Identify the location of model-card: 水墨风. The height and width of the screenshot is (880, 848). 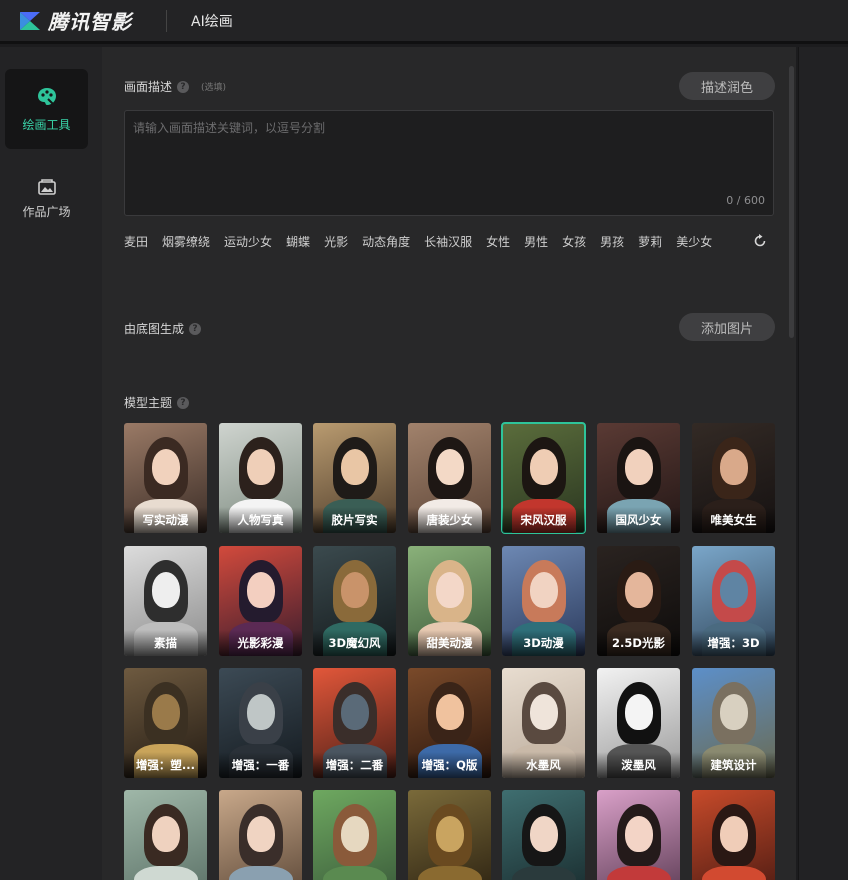
(543, 723).